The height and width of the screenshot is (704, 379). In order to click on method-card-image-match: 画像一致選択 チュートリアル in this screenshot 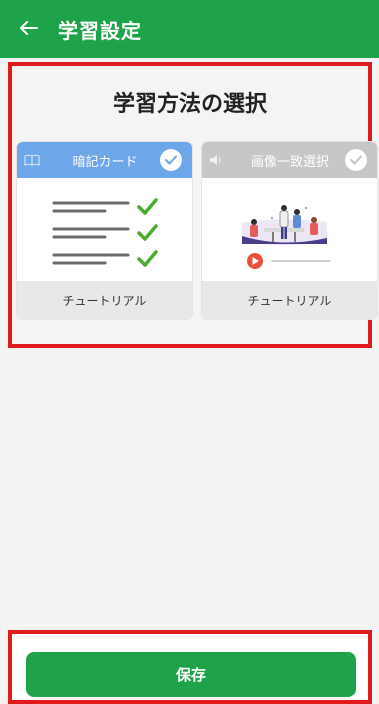, I will do `click(289, 230)`.